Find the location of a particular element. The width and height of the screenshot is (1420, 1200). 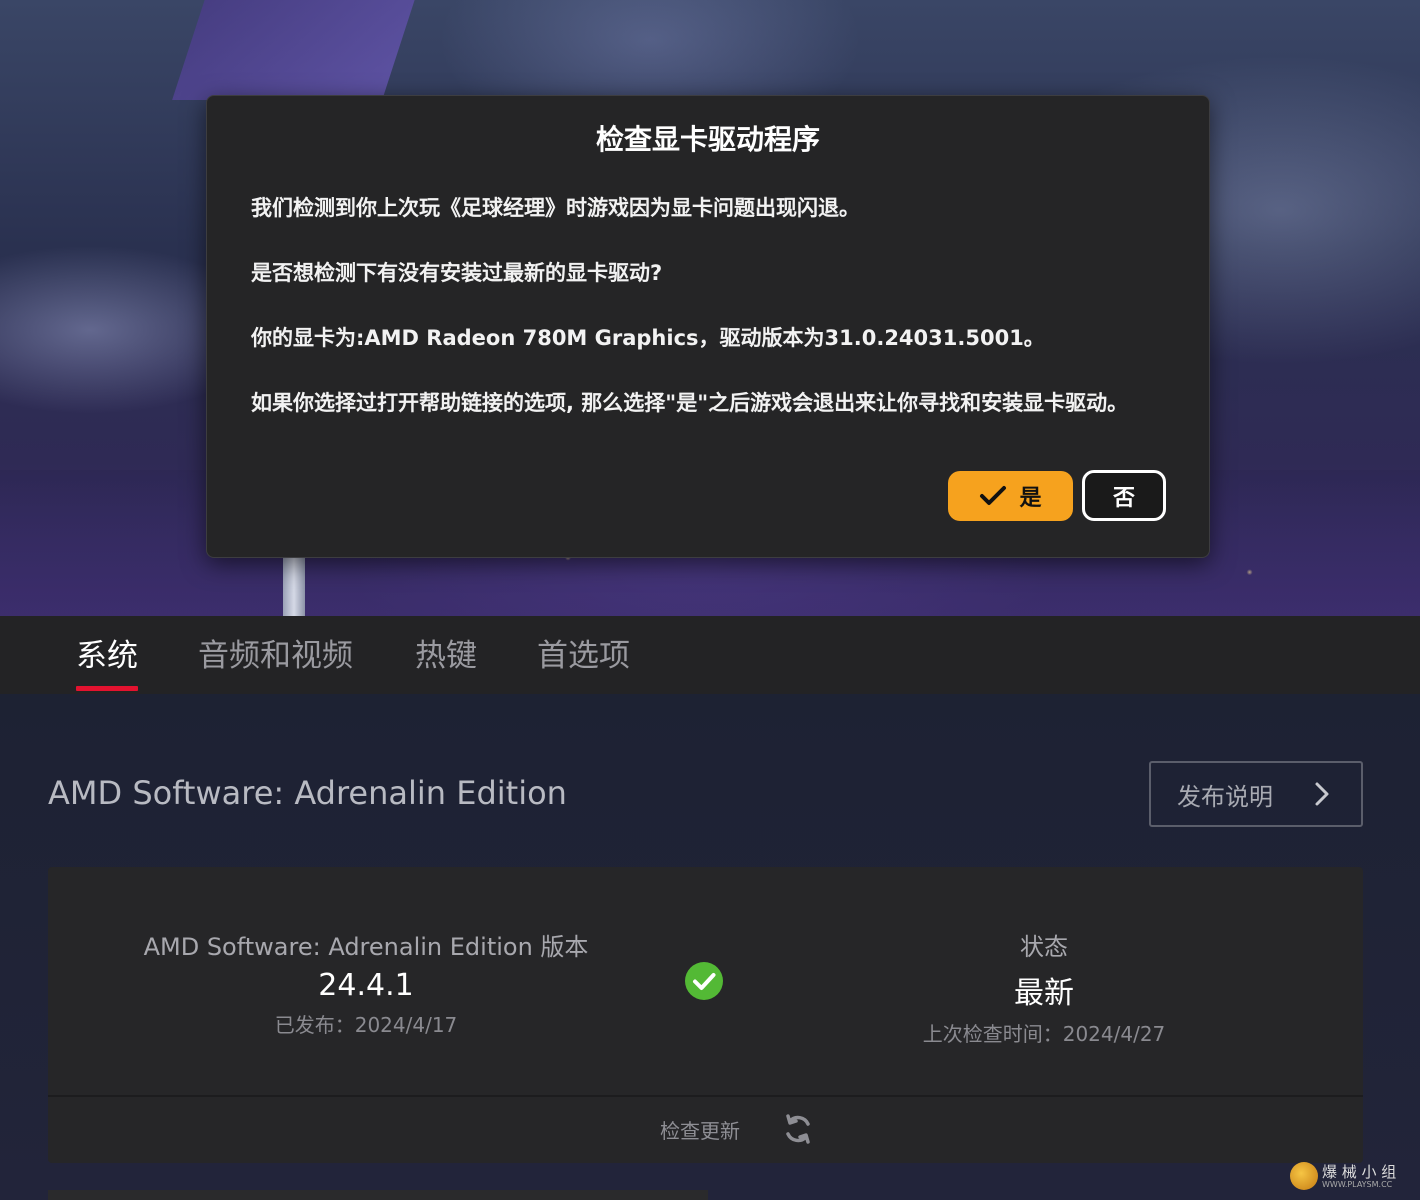

tab-hotkeys: 热键 is located at coordinates (446, 662).